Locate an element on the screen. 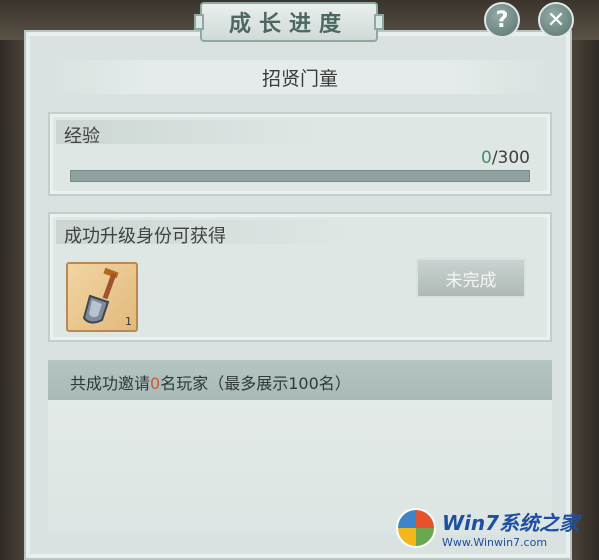 This screenshot has height=560, width=599. question-icon: ? is located at coordinates (502, 20).